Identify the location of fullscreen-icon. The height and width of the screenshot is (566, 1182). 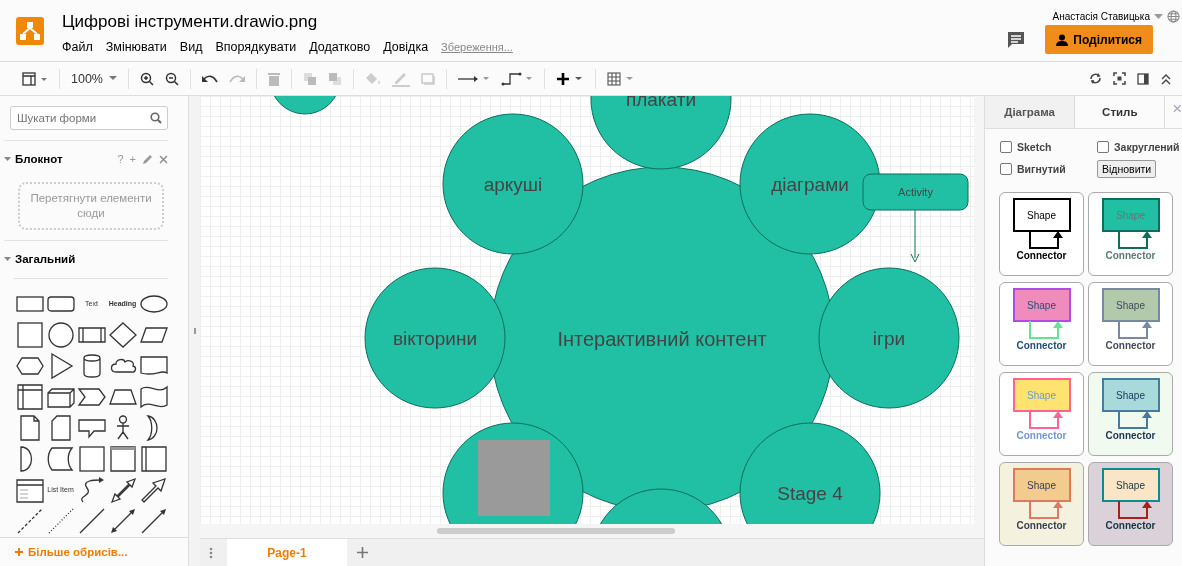
(1119, 78).